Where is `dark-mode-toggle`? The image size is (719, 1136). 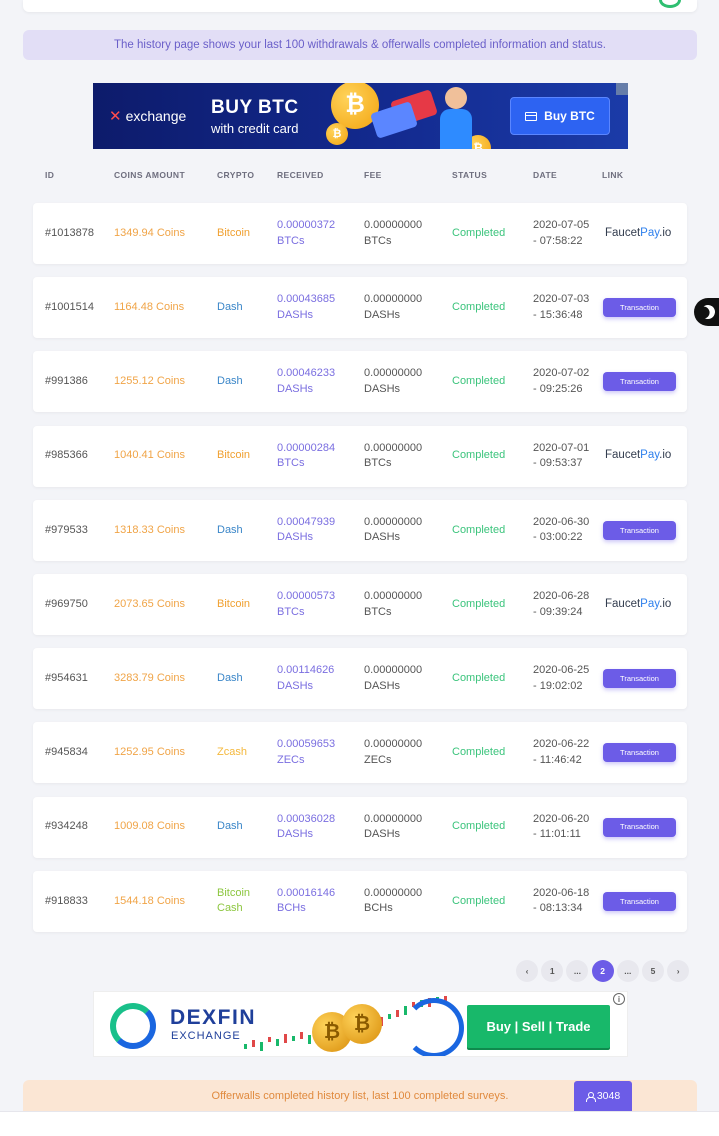 dark-mode-toggle is located at coordinates (706, 312).